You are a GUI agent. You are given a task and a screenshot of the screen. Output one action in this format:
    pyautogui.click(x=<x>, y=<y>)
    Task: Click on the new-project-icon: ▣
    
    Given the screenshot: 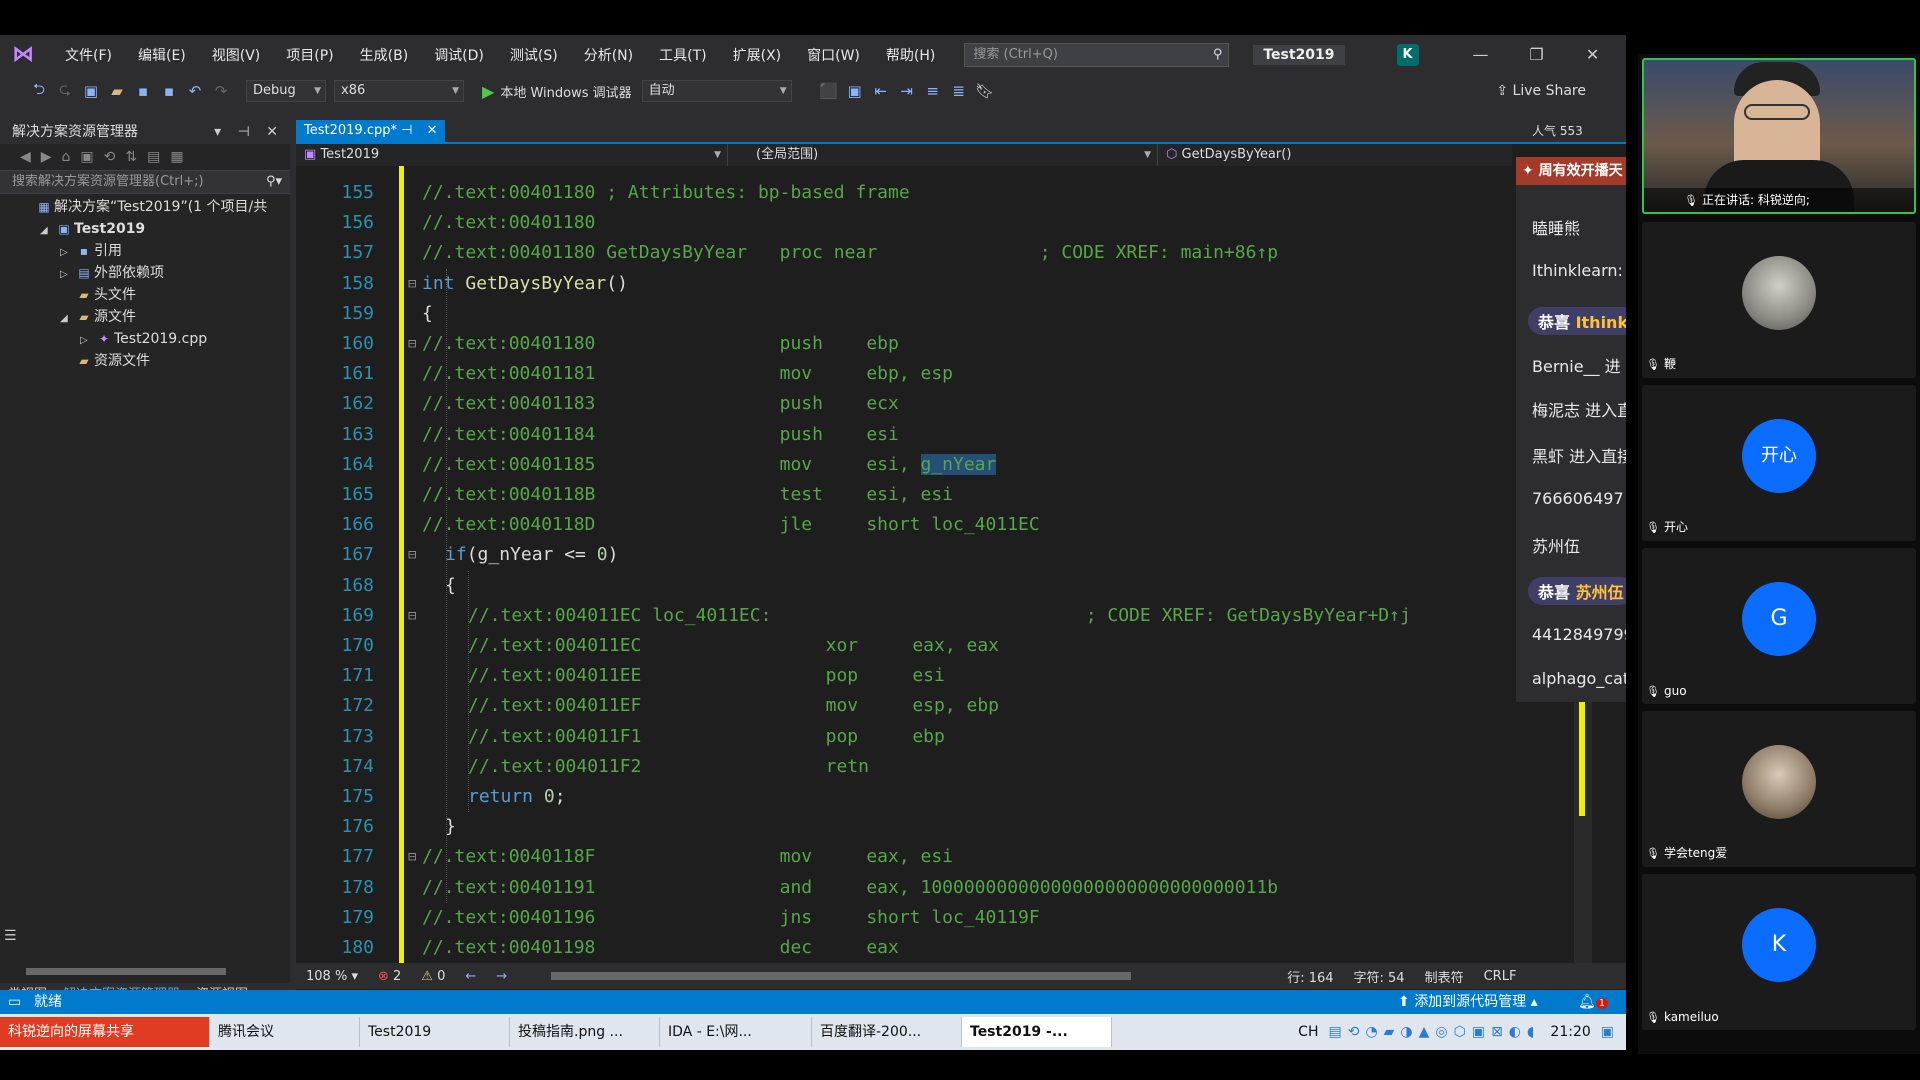 What is the action you would take?
    pyautogui.click(x=91, y=91)
    